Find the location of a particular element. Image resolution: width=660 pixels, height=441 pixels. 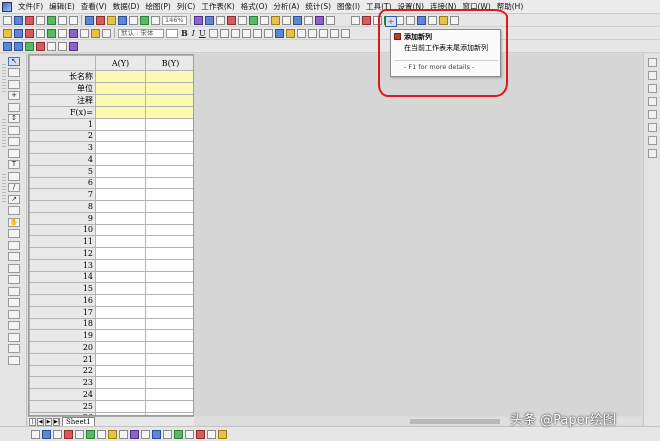

embed-tool-icon is located at coordinates (14, 360).